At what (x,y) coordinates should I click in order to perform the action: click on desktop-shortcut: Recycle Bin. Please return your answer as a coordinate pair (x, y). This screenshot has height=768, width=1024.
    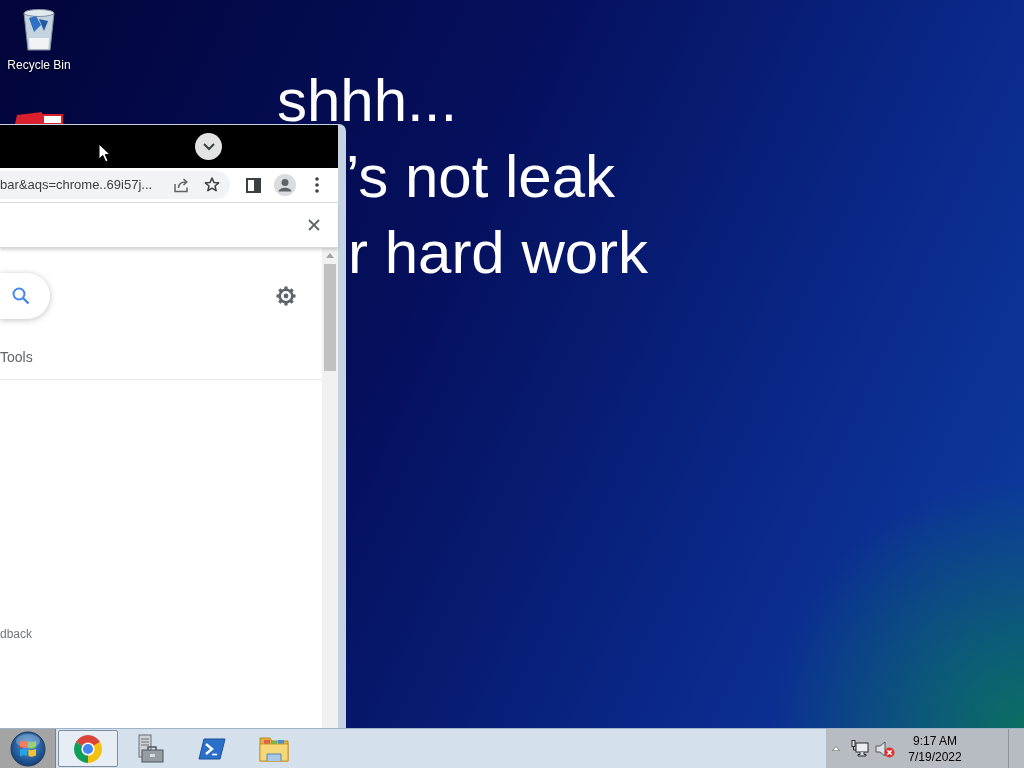
    Looking at the image, I should click on (39, 39).